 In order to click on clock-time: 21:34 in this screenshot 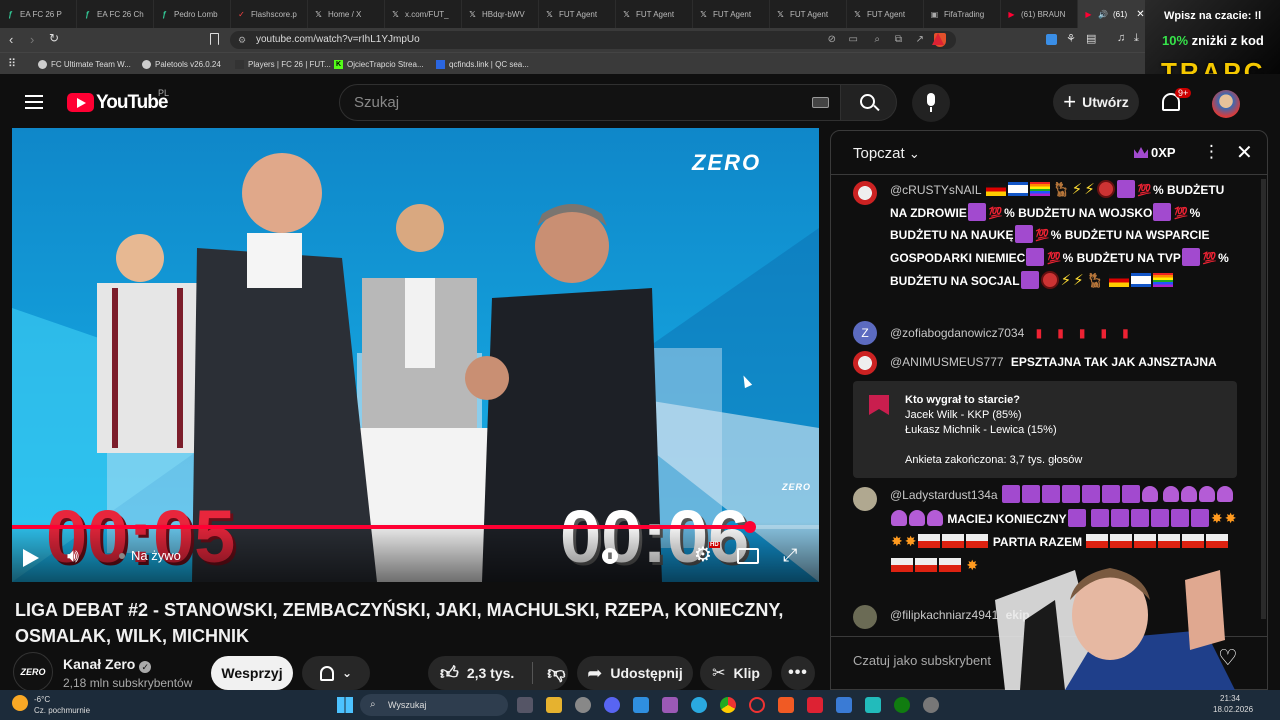, I will do `click(1230, 698)`.